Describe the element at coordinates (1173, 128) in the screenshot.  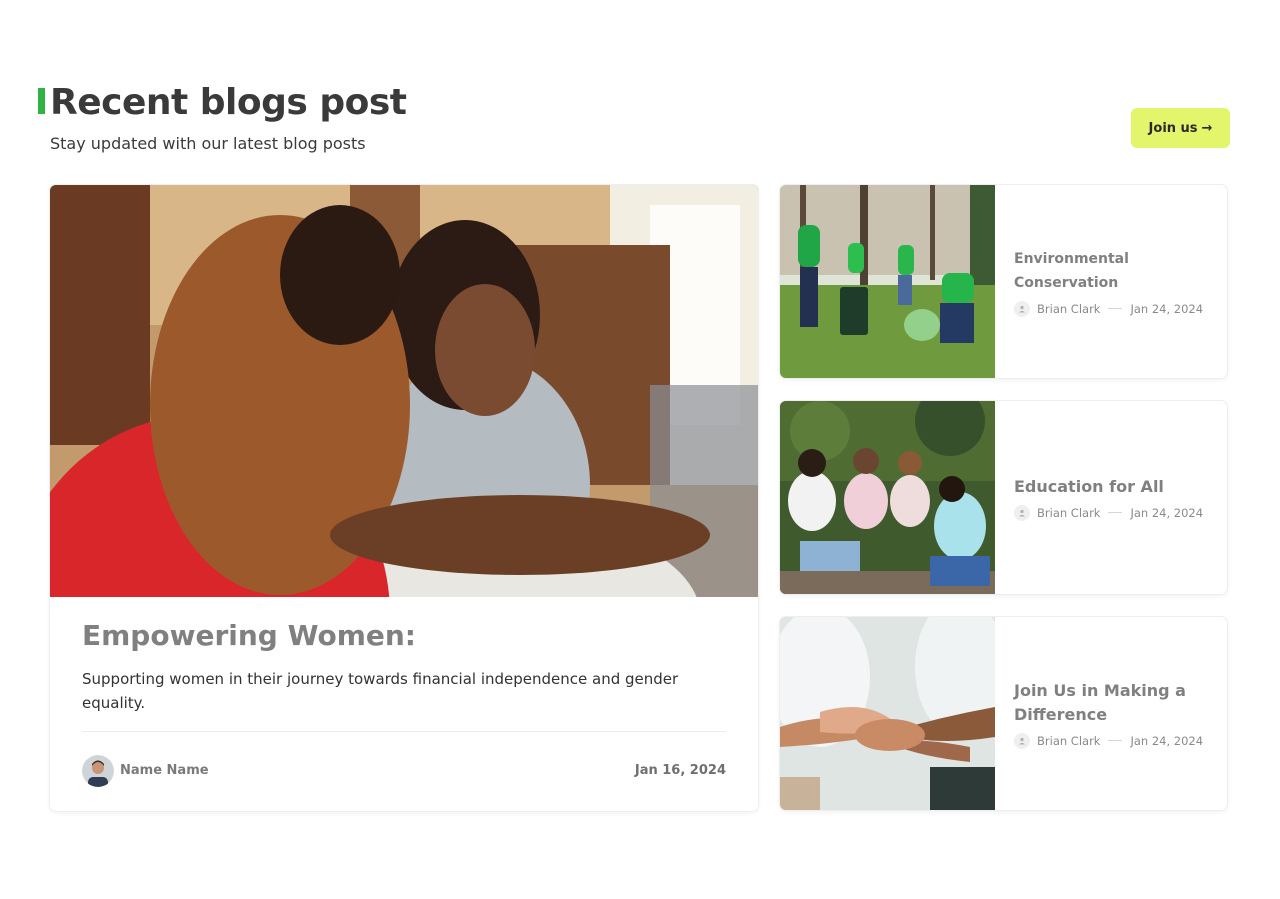
I see `join-us-label: Join us` at that location.